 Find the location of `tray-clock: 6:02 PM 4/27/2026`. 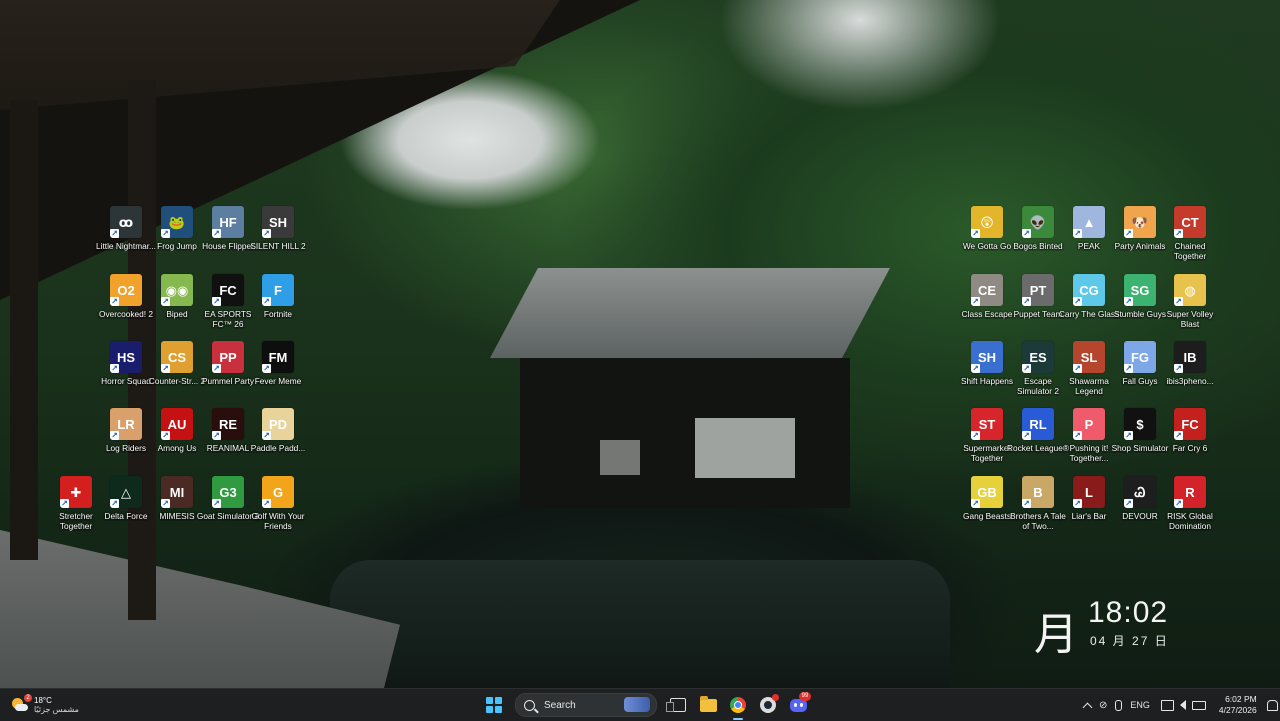

tray-clock: 6:02 PM 4/27/2026 is located at coordinates (1238, 705).